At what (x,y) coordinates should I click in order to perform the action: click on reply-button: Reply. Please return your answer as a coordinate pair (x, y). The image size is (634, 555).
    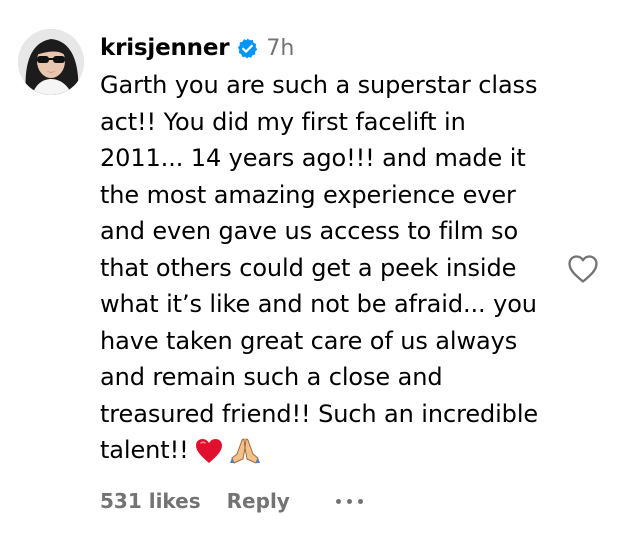
    Looking at the image, I should click on (258, 501).